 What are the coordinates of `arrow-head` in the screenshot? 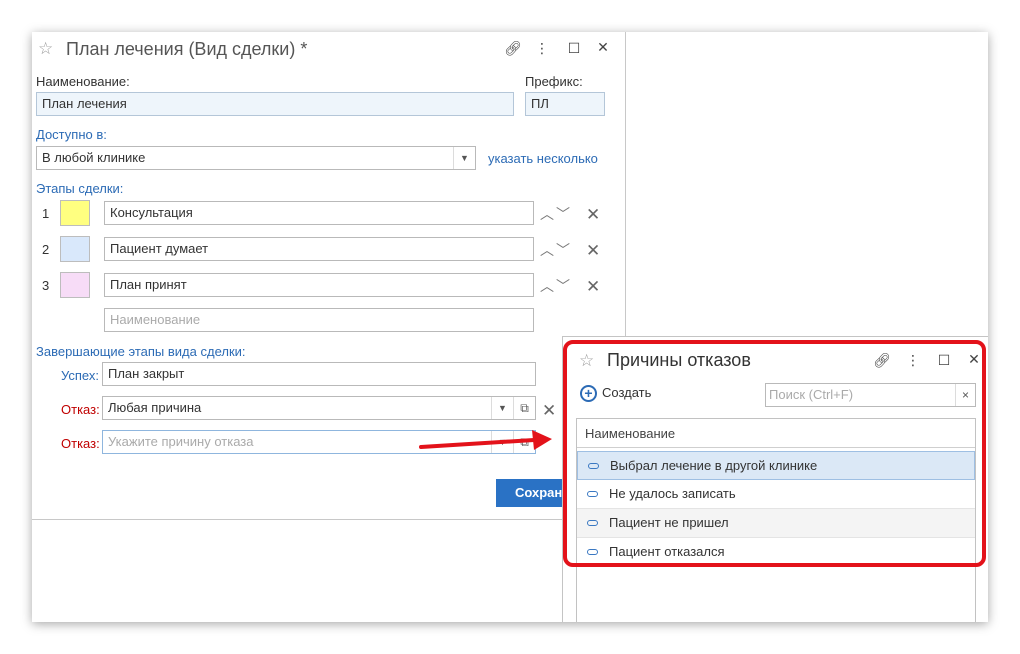 It's located at (542, 440).